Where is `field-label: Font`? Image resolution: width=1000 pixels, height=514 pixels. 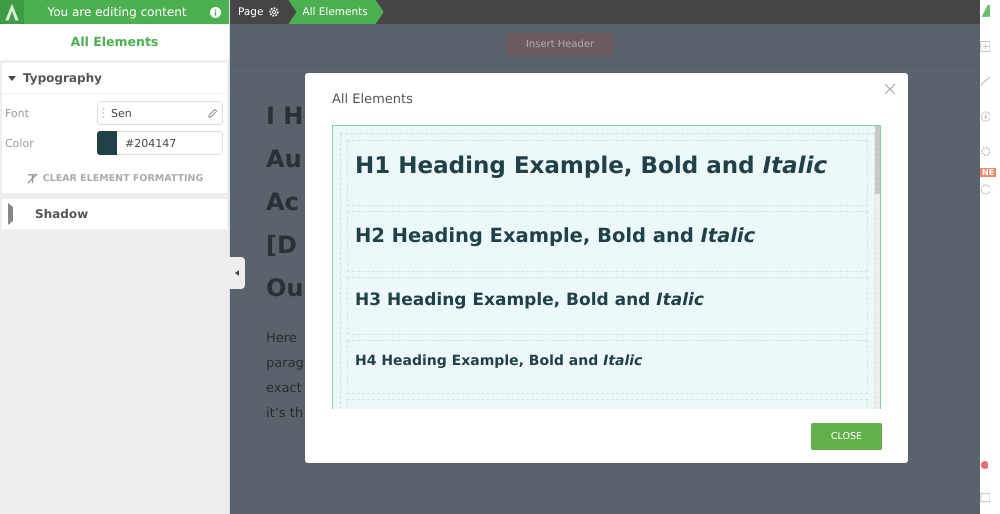 field-label: Font is located at coordinates (17, 113).